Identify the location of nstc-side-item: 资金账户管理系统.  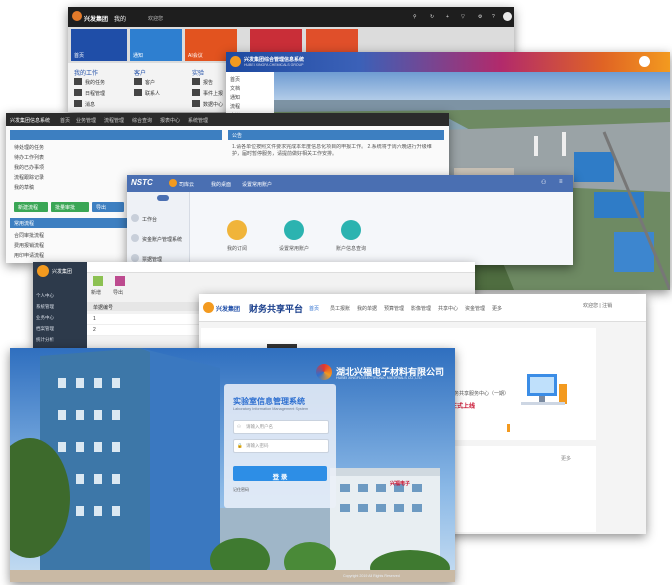
(162, 239).